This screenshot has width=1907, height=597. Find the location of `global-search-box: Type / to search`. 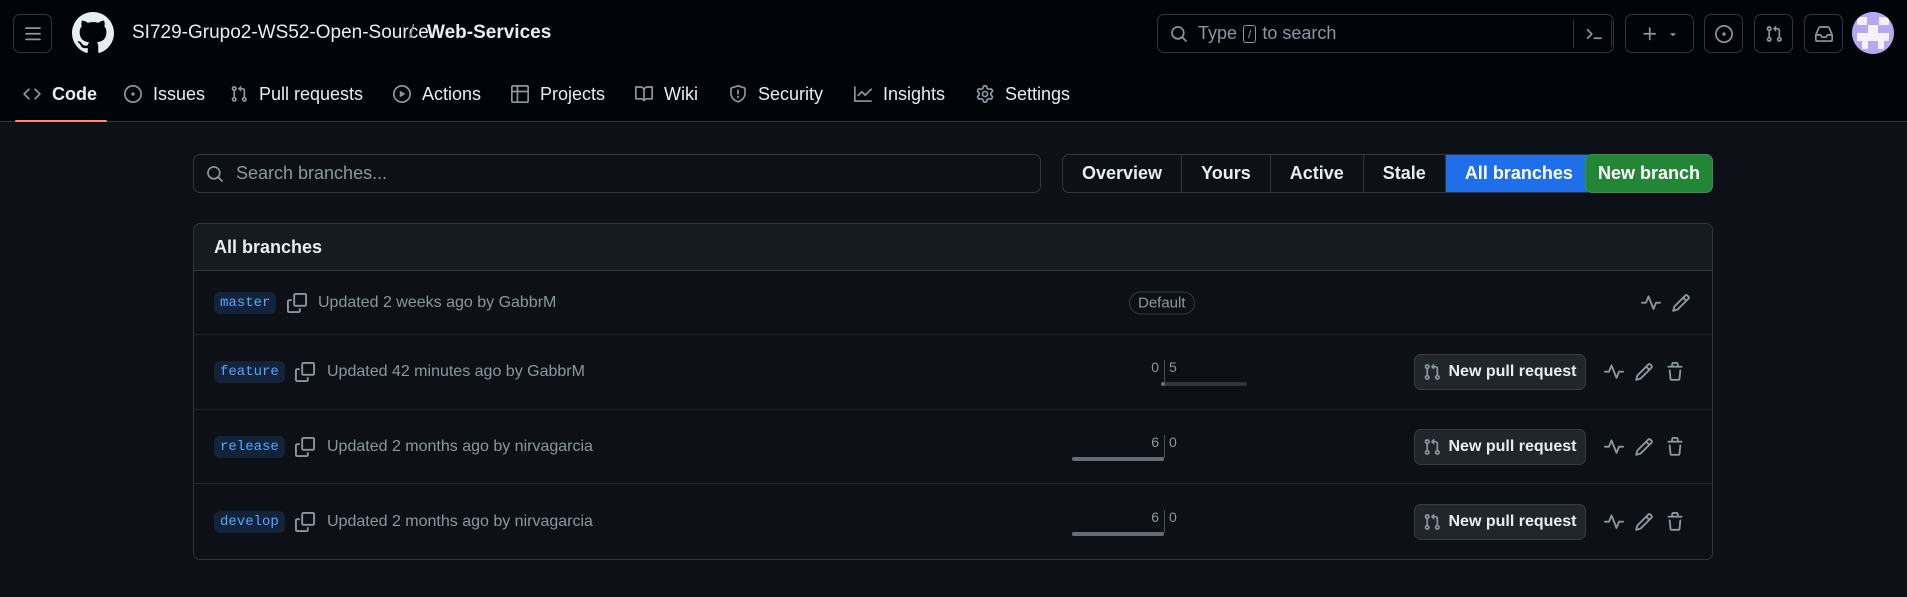

global-search-box: Type / to search is located at coordinates (1385, 33).